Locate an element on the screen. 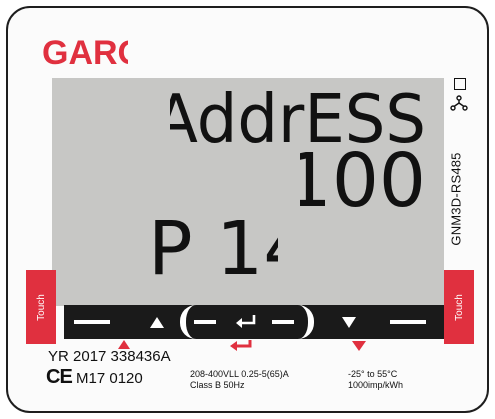 The image size is (495, 419). electrical-spec-1: 208-400VLL 0.25-5(65)A is located at coordinates (239, 374).